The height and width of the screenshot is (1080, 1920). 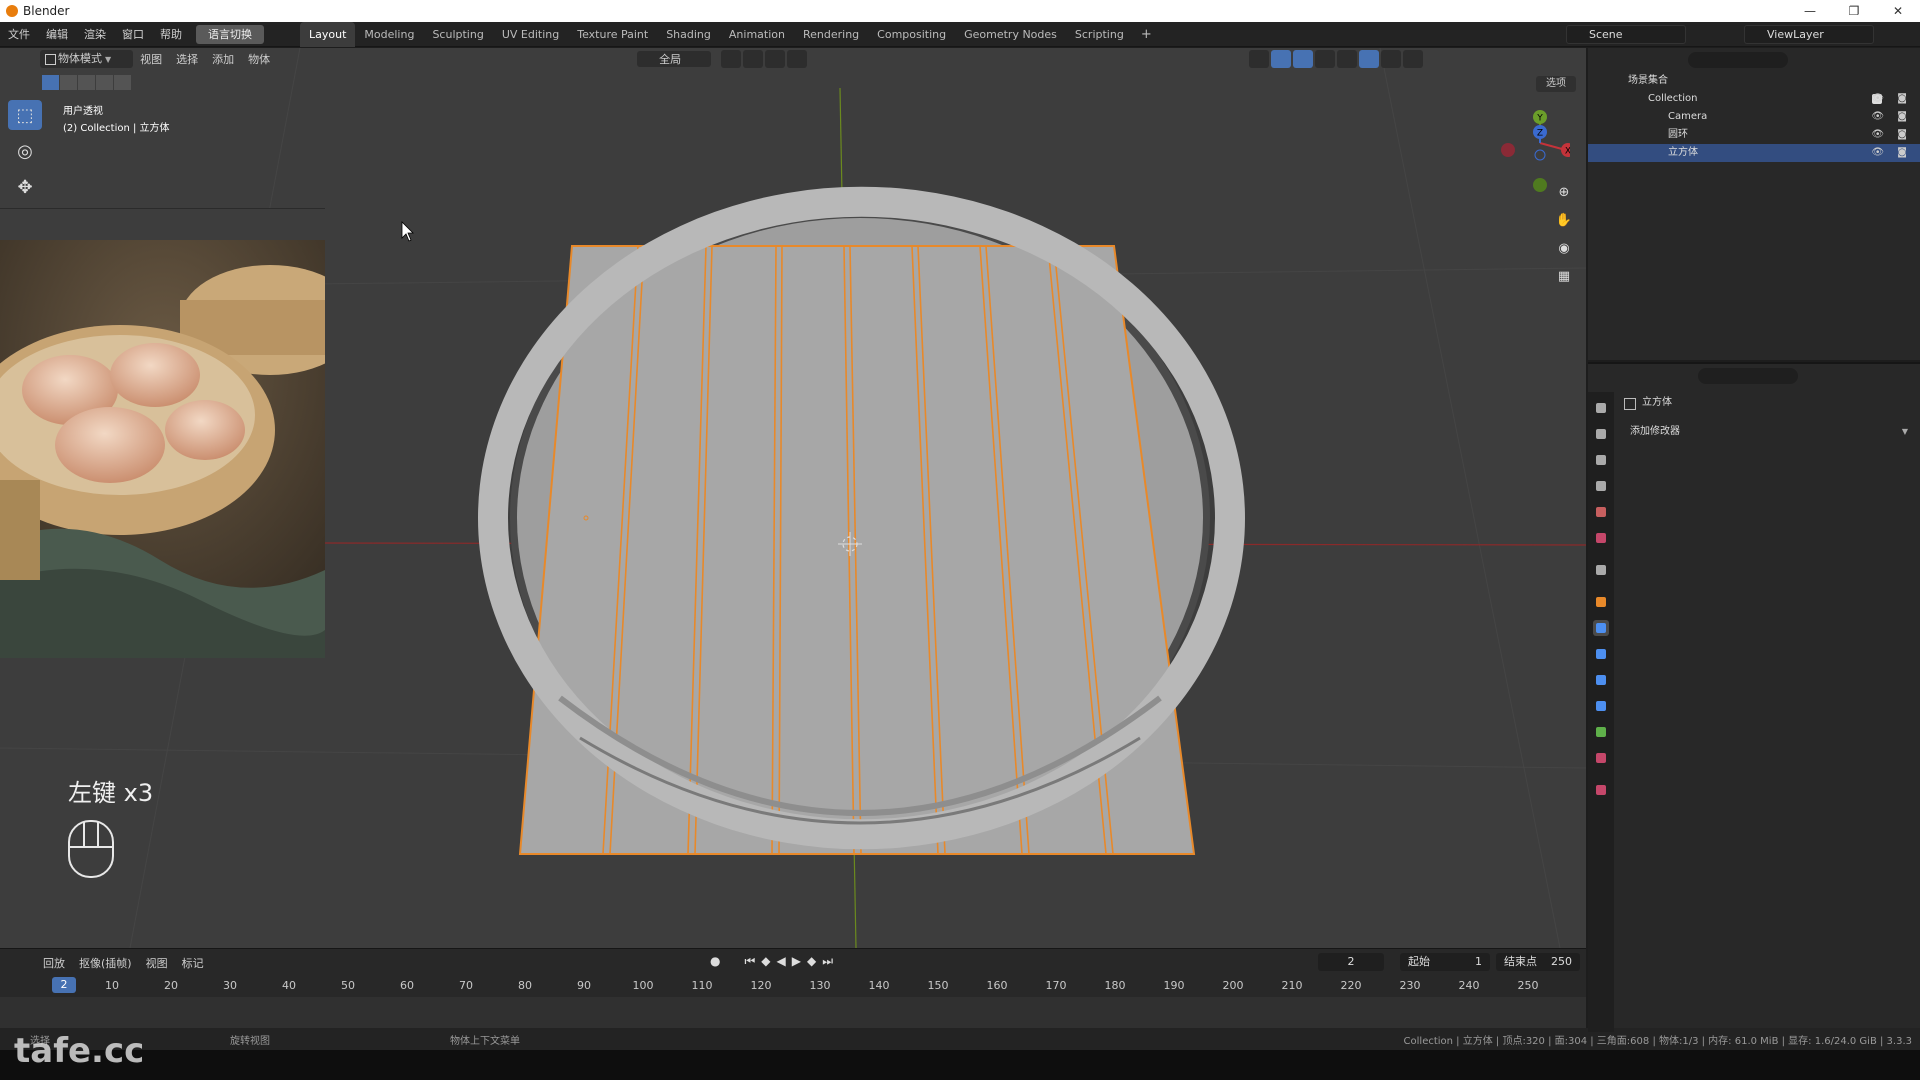 I want to click on next-keyframe-icon: ◆, so click(x=811, y=961).